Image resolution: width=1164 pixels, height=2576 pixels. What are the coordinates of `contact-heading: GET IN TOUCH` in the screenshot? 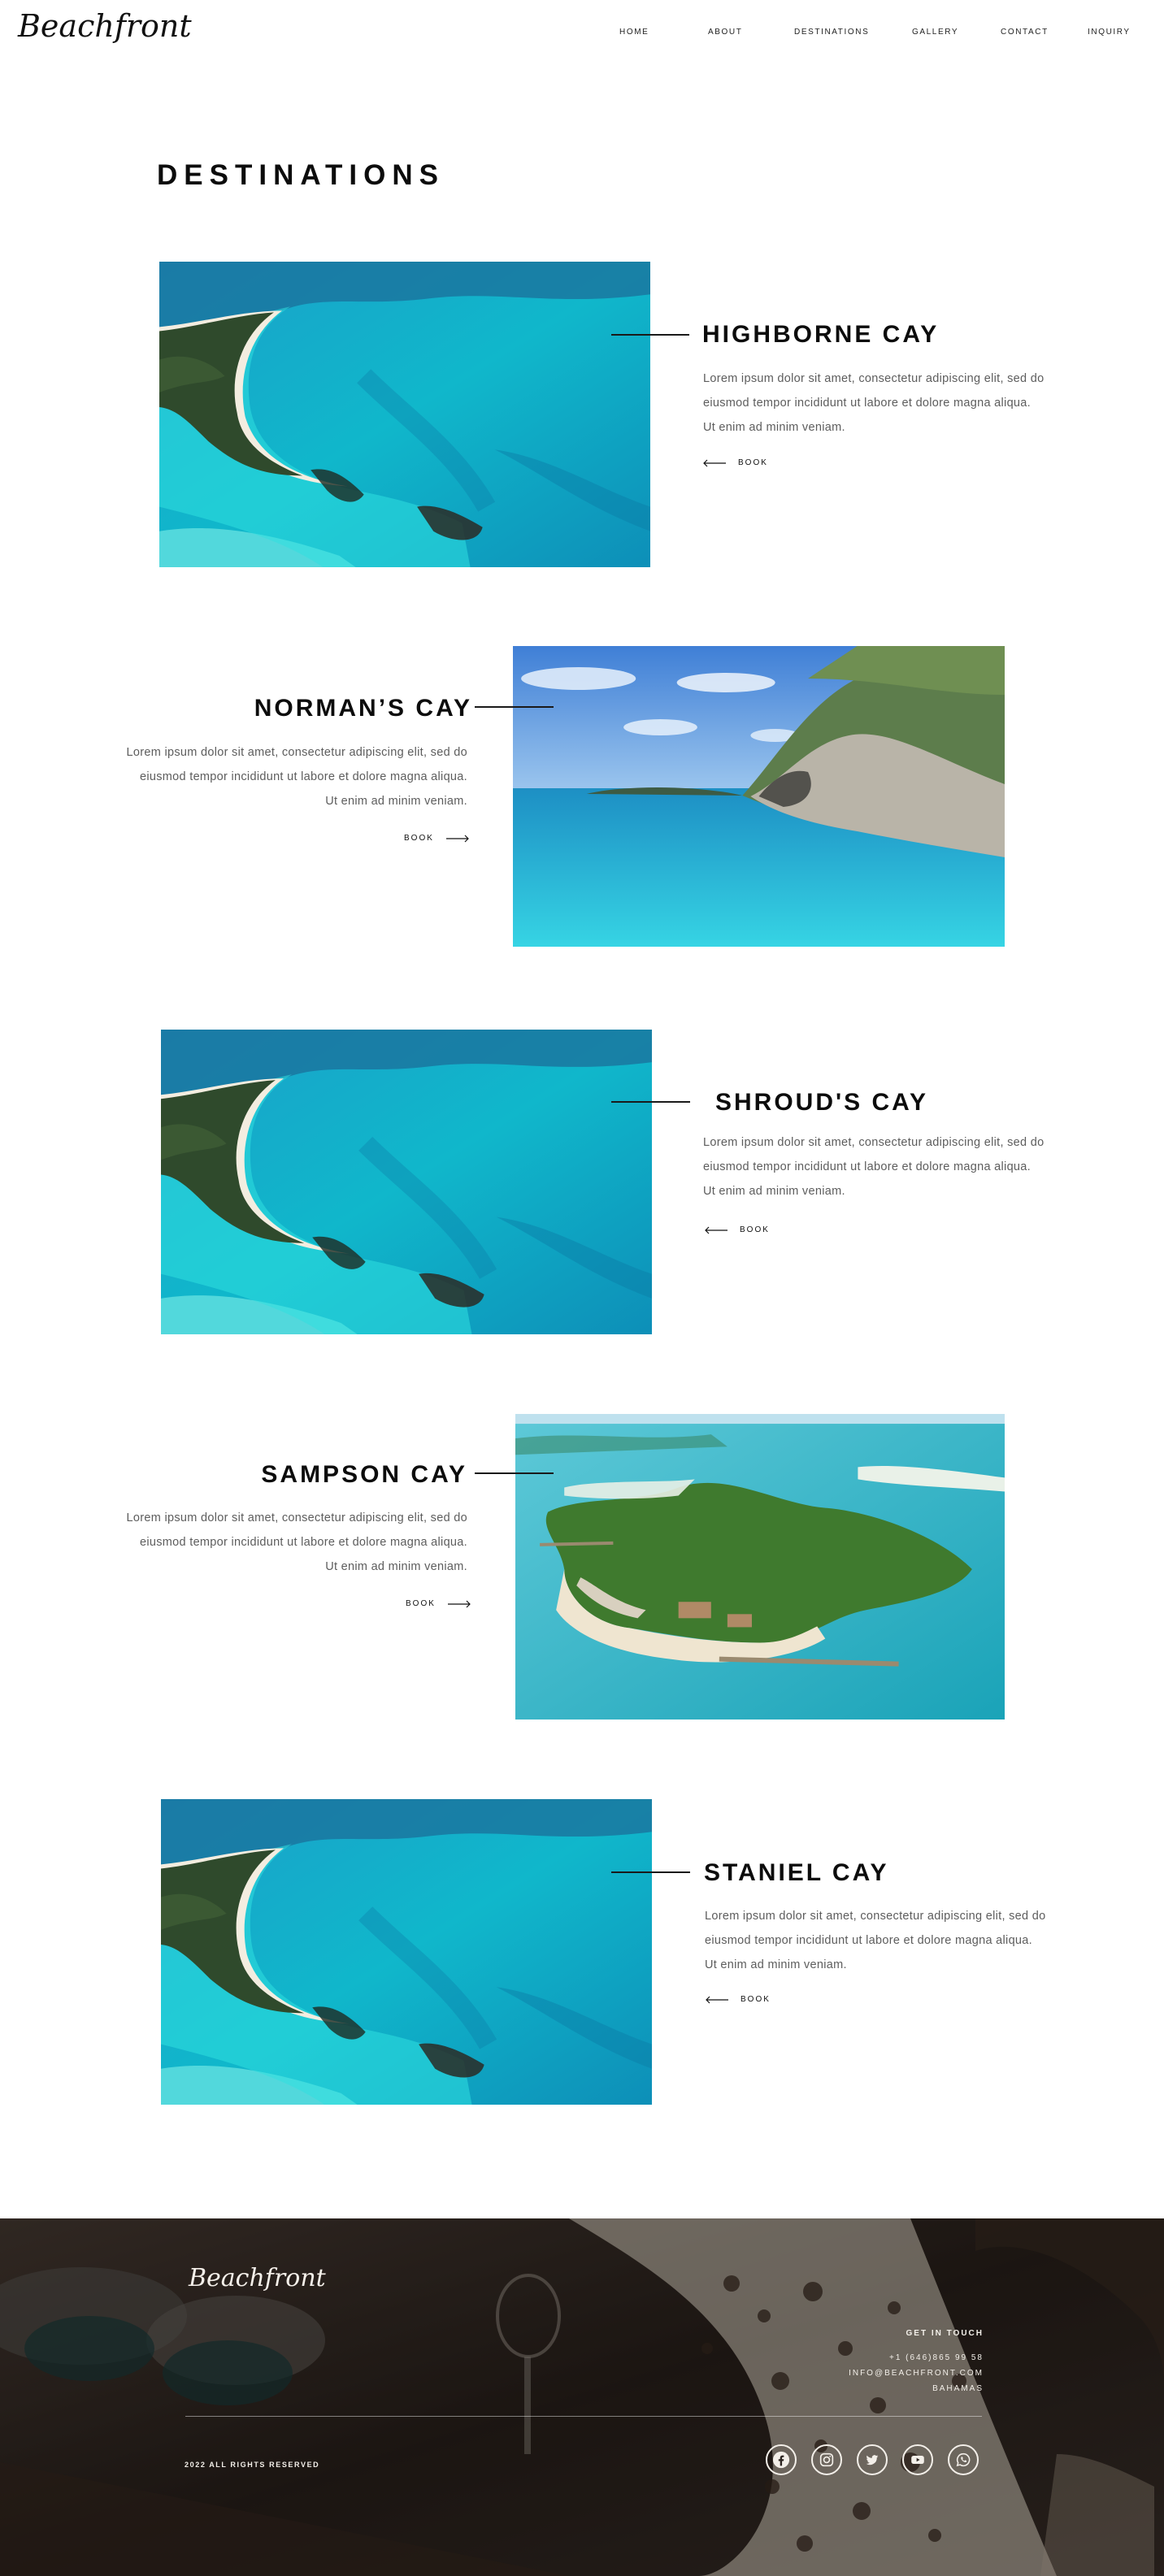 It's located at (945, 2333).